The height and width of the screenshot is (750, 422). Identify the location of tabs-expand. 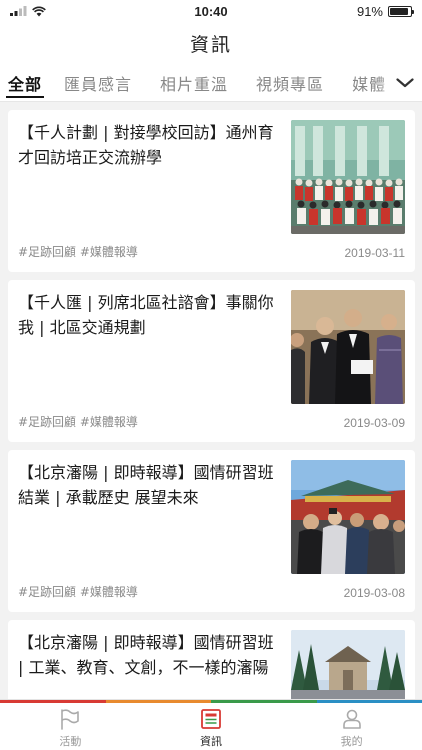
(400, 82).